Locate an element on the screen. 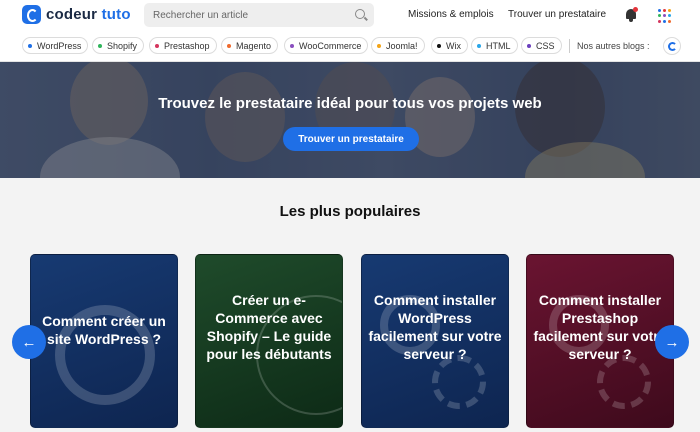  article-card-title: Comment créer un site WordPress ? is located at coordinates (104, 330).